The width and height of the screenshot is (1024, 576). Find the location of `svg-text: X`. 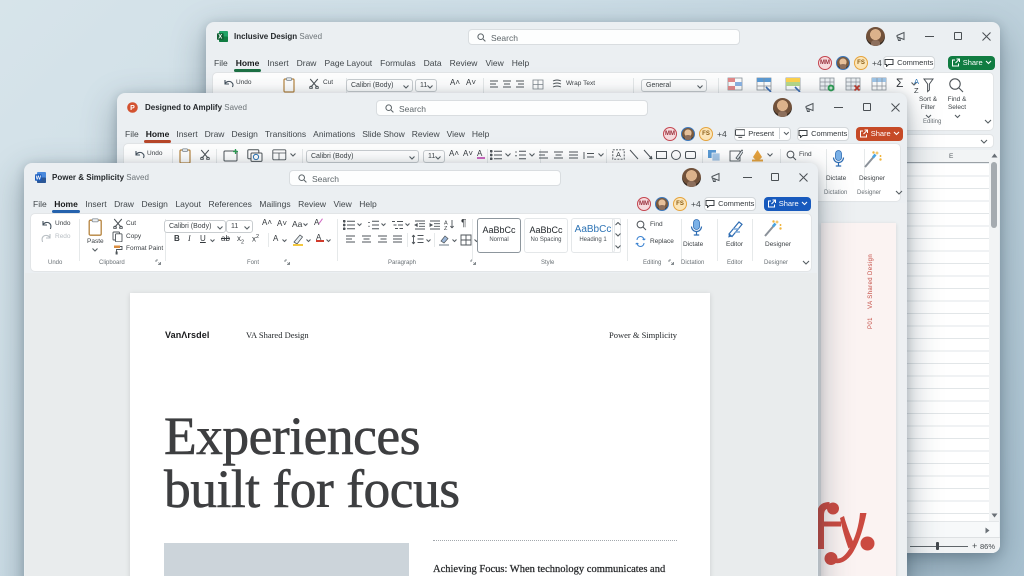

svg-text: X is located at coordinates (220, 38).